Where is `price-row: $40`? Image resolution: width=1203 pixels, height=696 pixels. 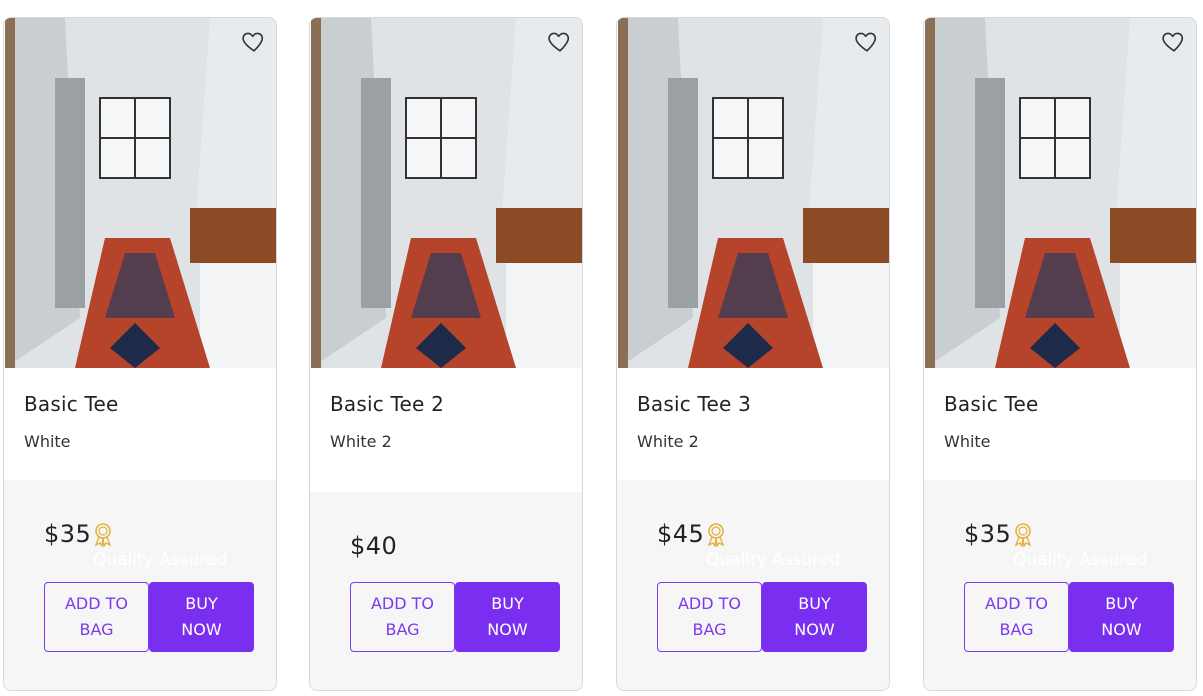 price-row: $40 is located at coordinates (373, 546).